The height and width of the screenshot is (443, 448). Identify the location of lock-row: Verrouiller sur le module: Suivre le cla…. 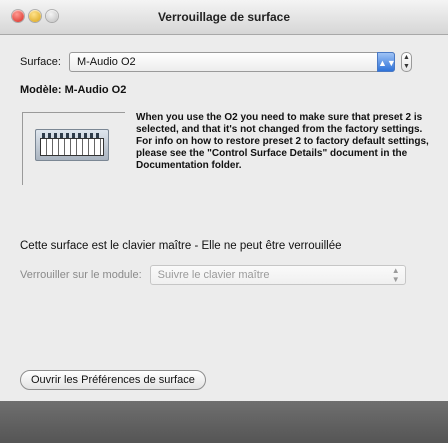
(213, 275).